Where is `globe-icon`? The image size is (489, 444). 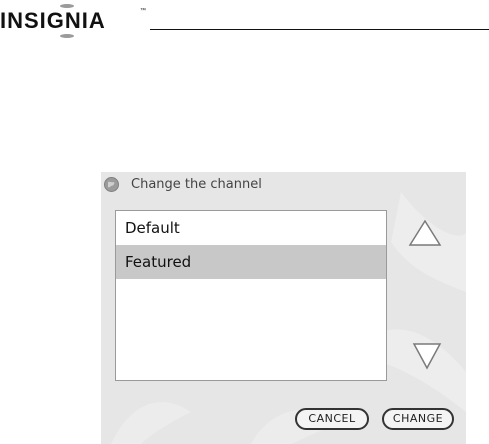
globe-icon is located at coordinates (111, 184).